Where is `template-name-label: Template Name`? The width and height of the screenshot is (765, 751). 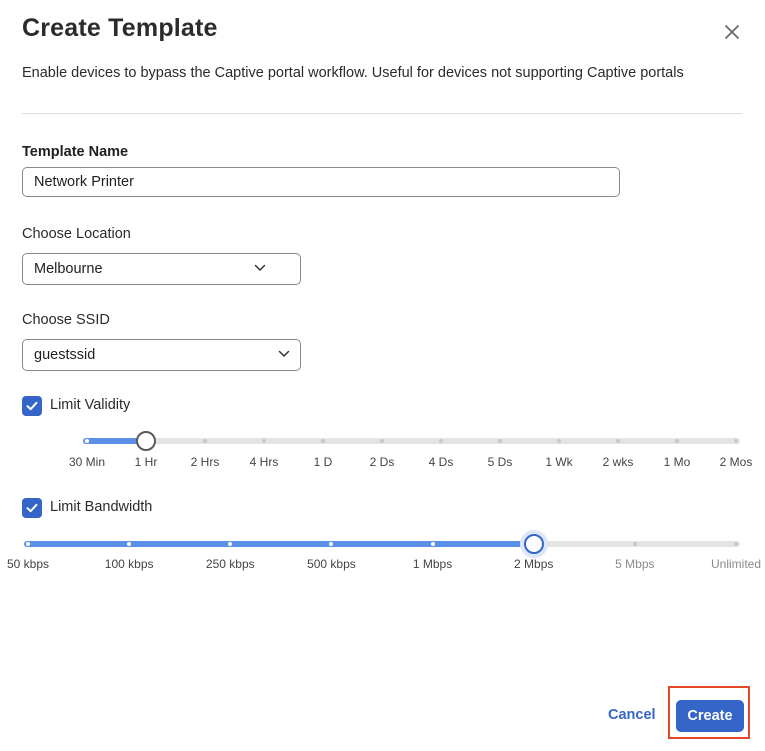 template-name-label: Template Name is located at coordinates (75, 152).